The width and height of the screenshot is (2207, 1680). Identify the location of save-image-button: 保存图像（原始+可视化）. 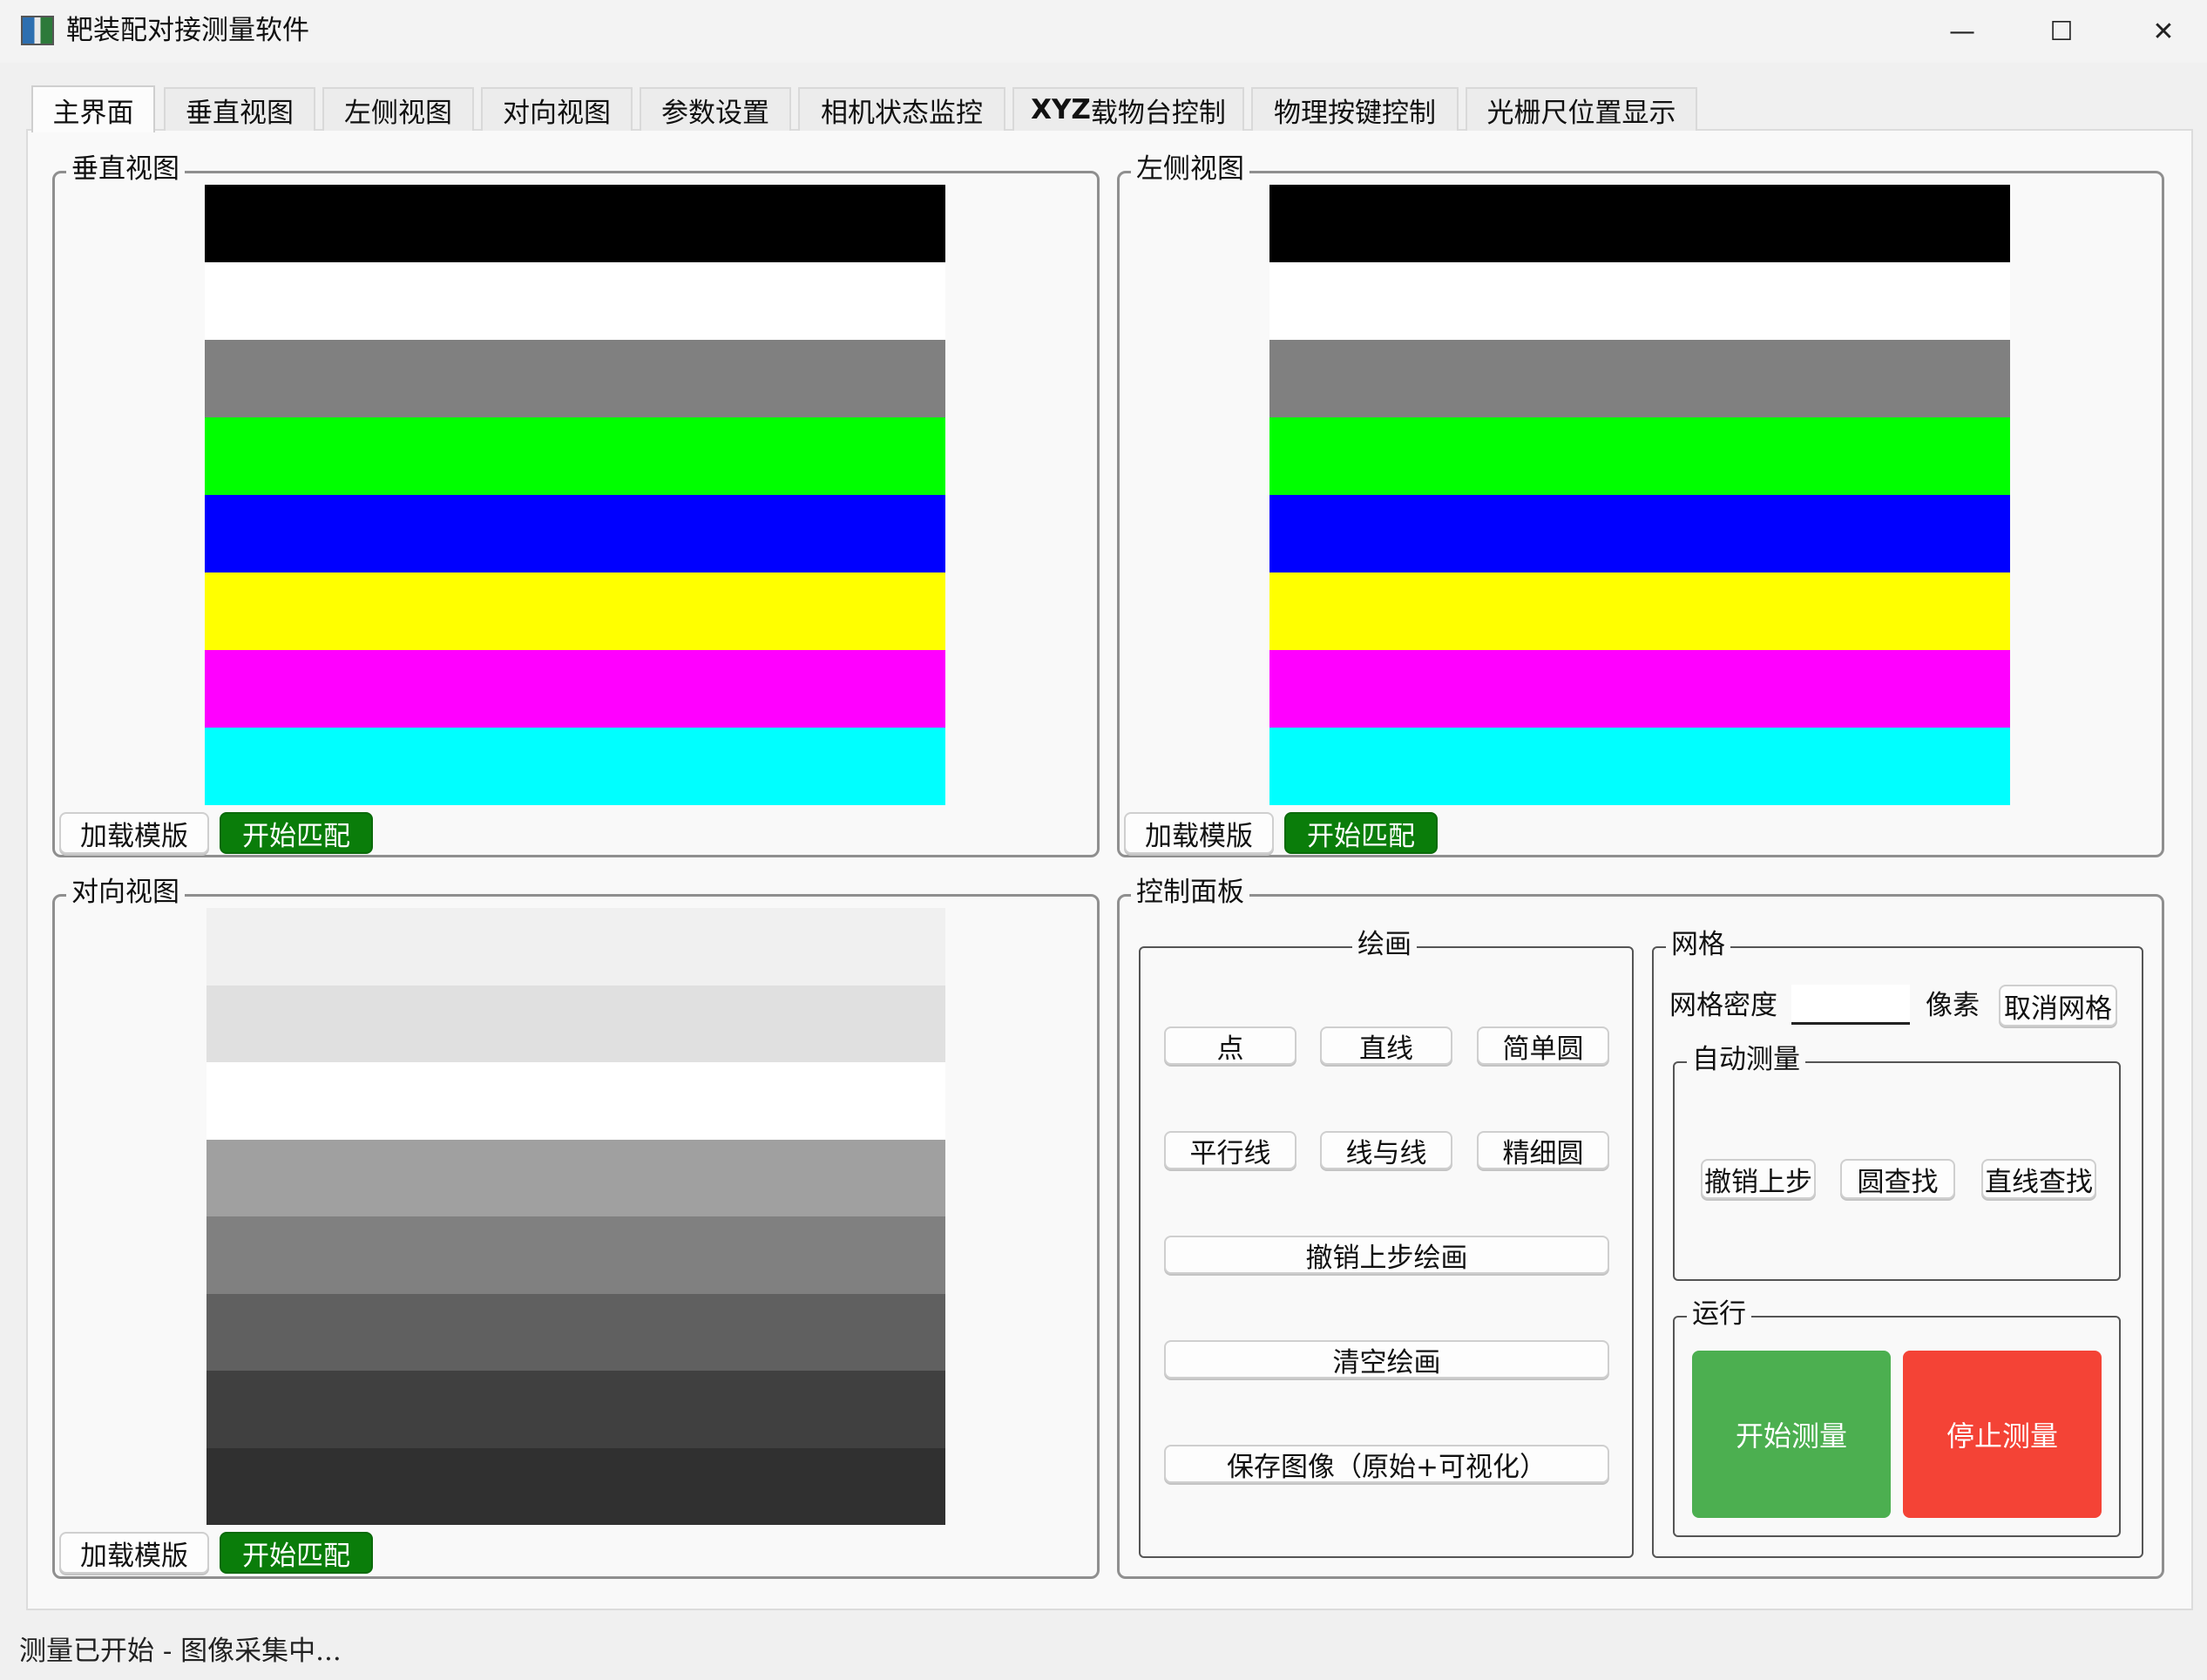
(1386, 1464).